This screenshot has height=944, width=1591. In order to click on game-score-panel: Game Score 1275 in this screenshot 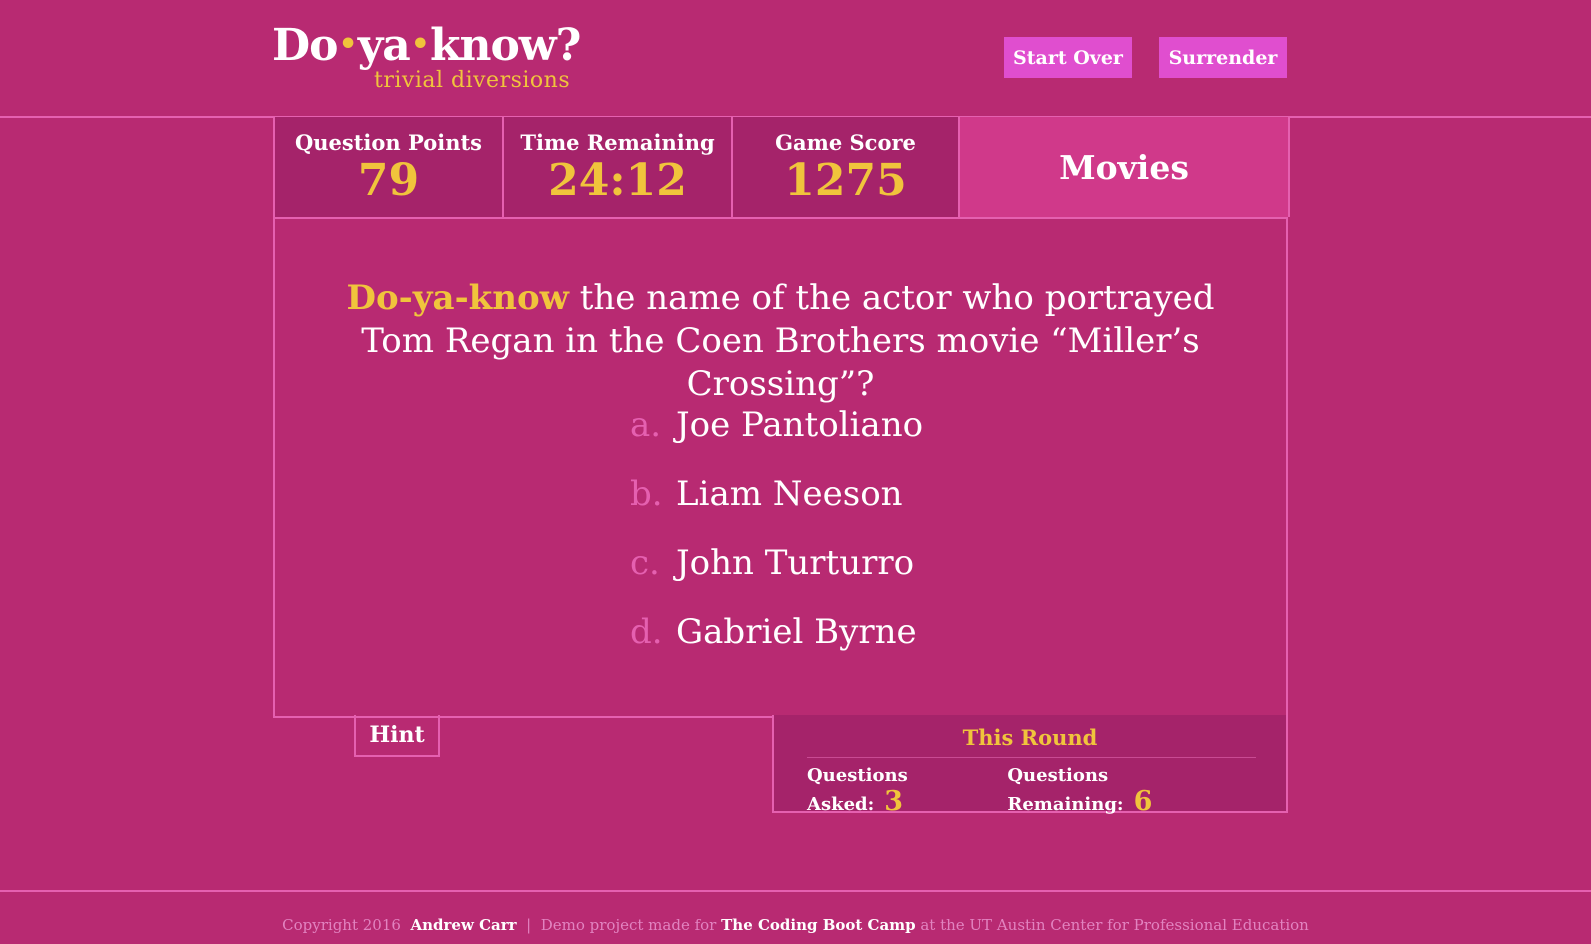, I will do `click(846, 167)`.